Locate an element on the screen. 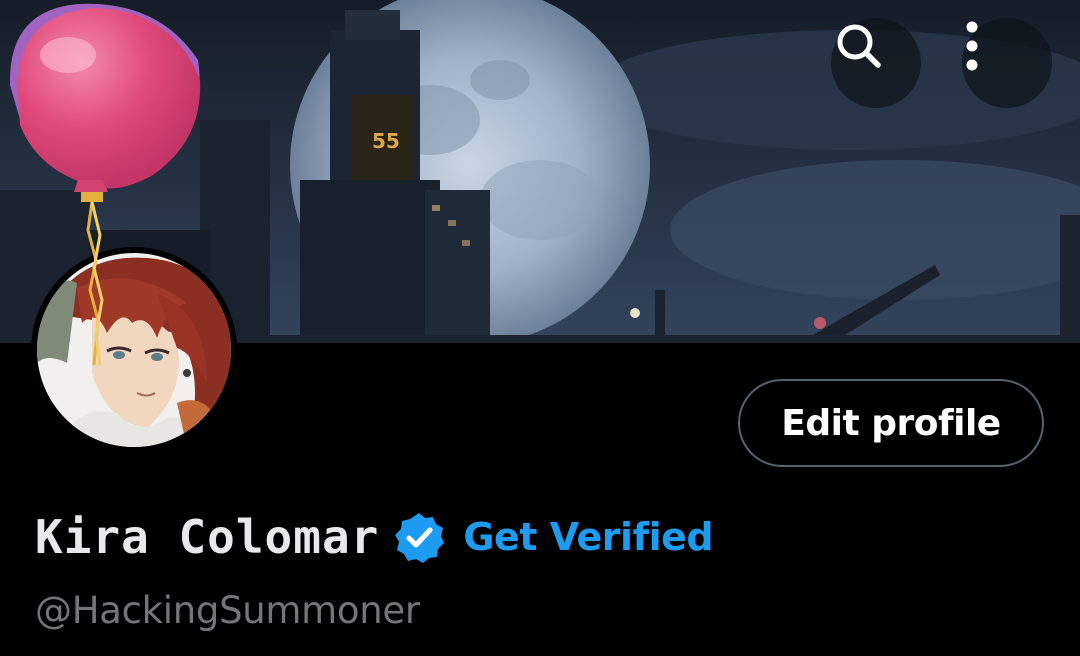 The image size is (1080, 656). more-options-button is located at coordinates (1007, 63).